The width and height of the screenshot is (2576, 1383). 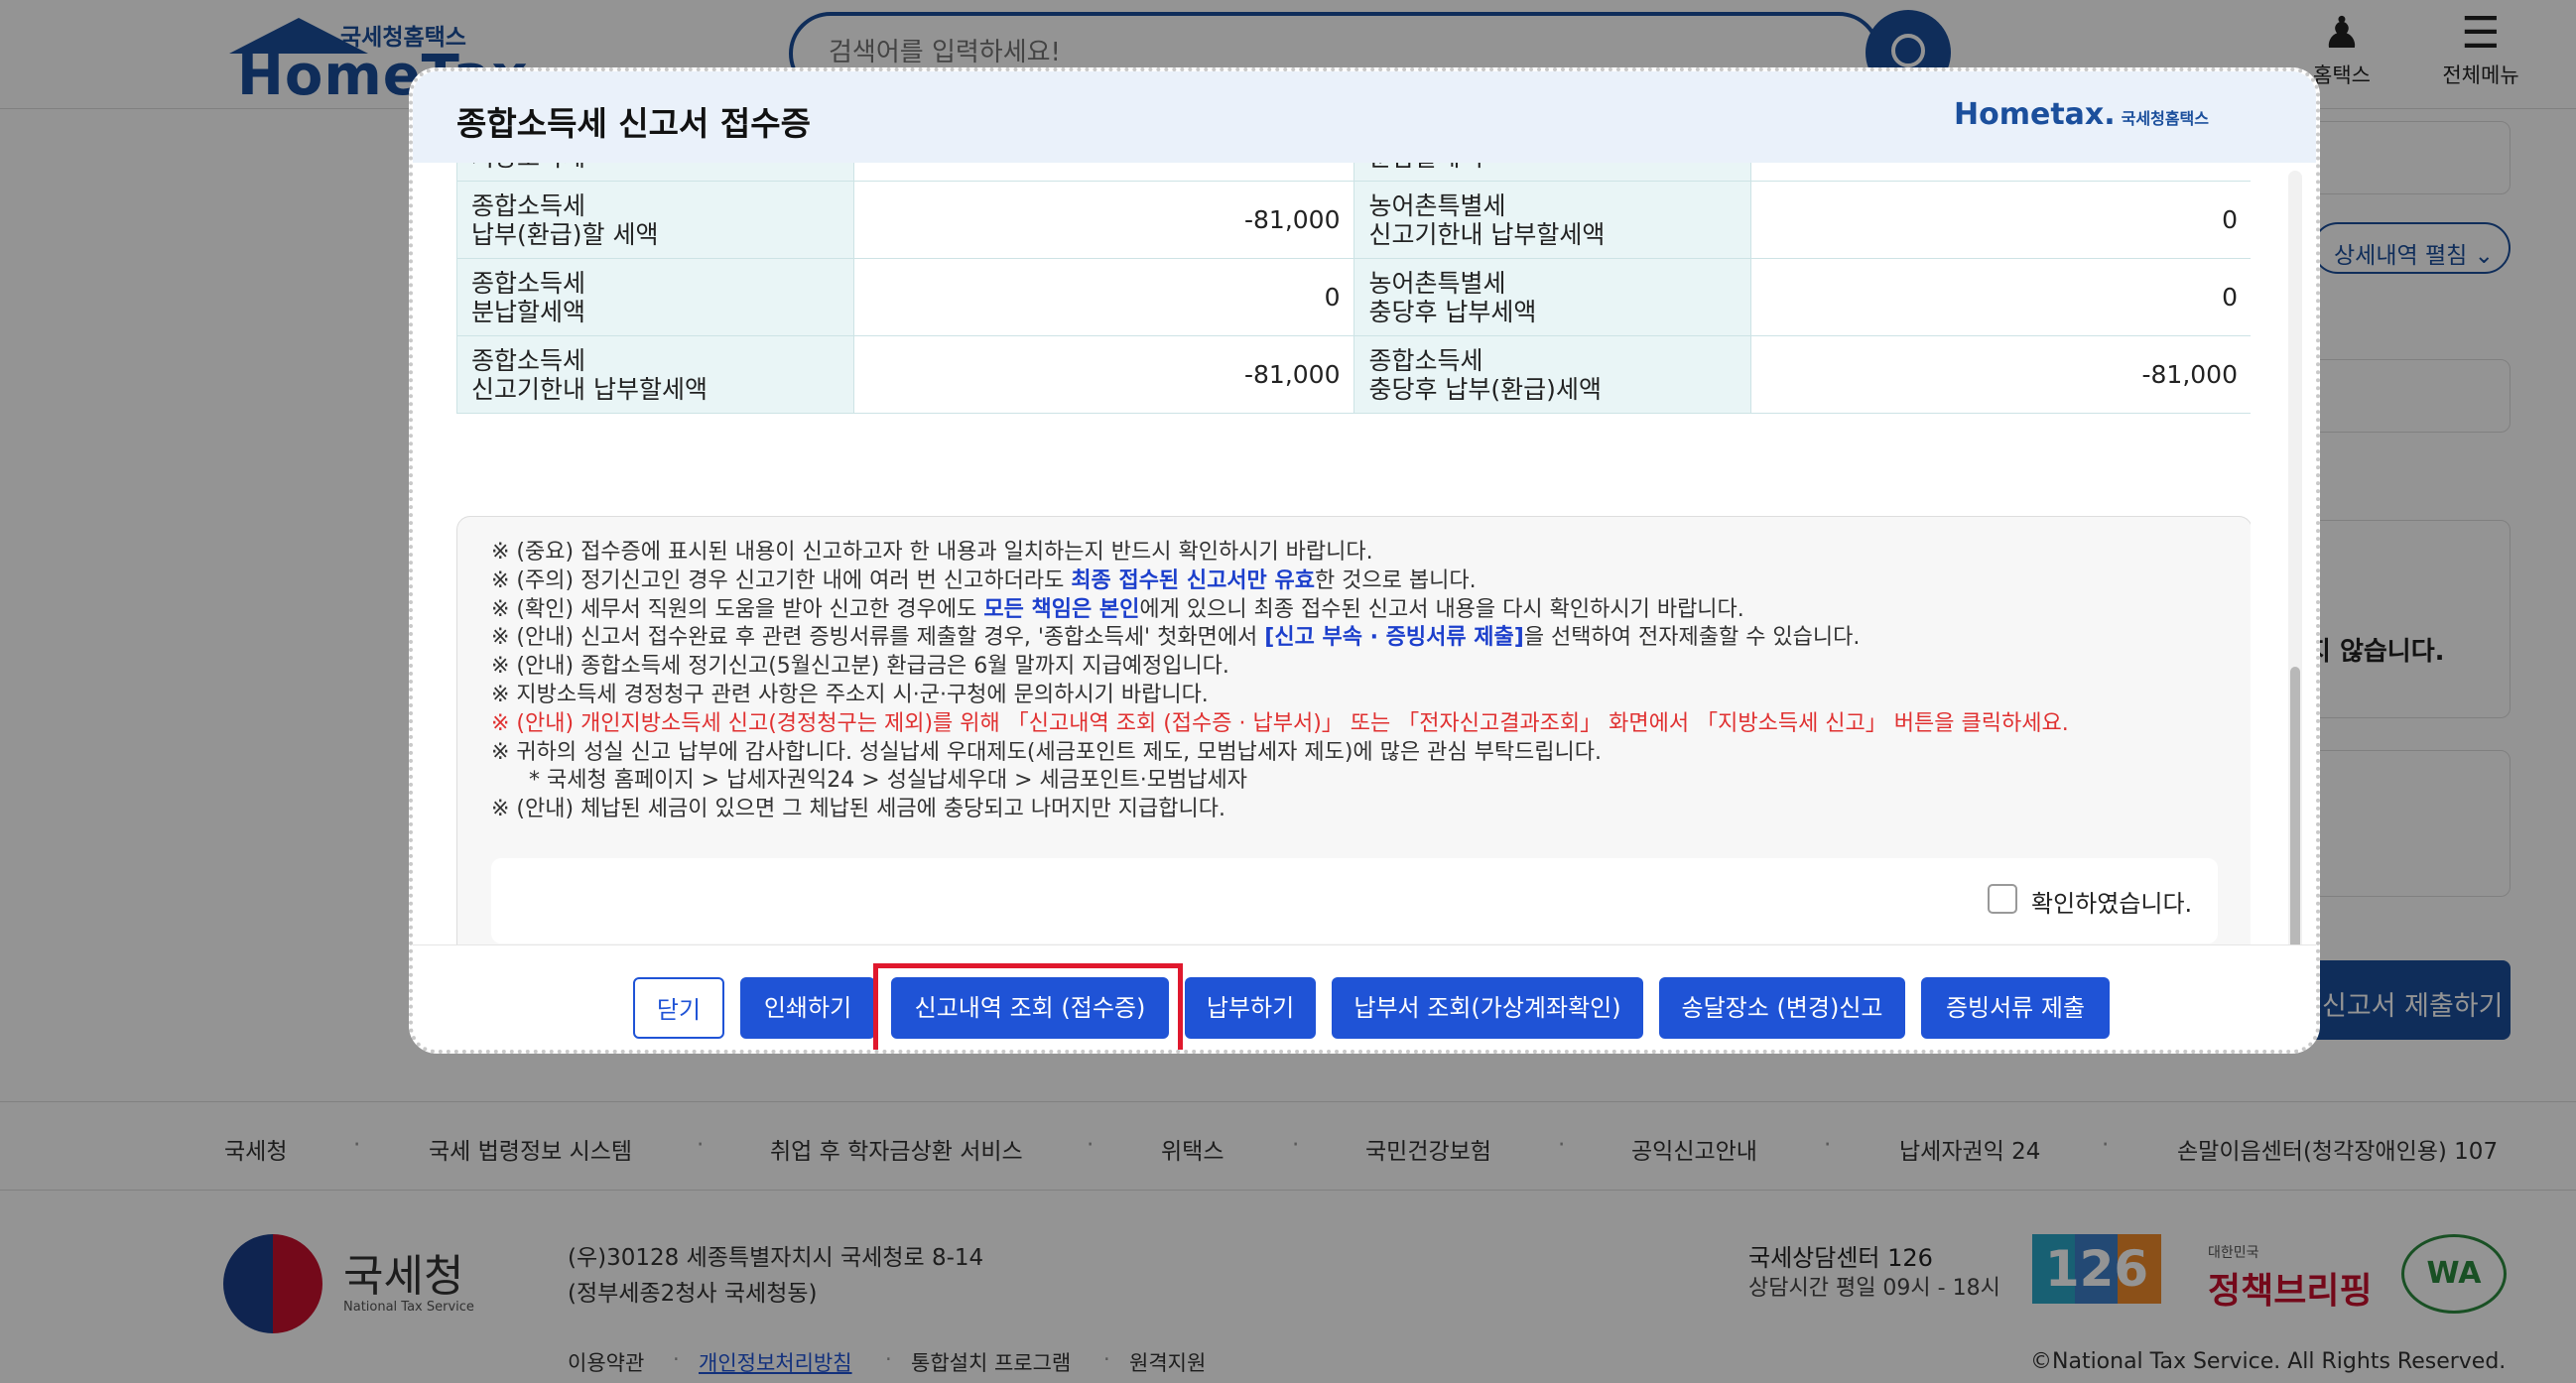 What do you see at coordinates (1250, 1008) in the screenshot?
I see `pay-button: 납부하기` at bounding box center [1250, 1008].